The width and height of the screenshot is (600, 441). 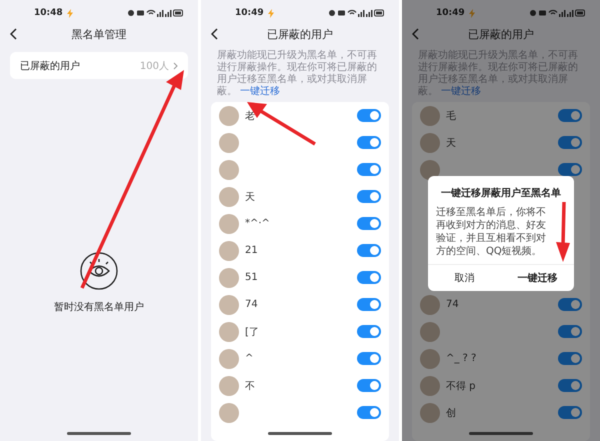 I want to click on page-title: 黑名单管理, so click(x=99, y=34).